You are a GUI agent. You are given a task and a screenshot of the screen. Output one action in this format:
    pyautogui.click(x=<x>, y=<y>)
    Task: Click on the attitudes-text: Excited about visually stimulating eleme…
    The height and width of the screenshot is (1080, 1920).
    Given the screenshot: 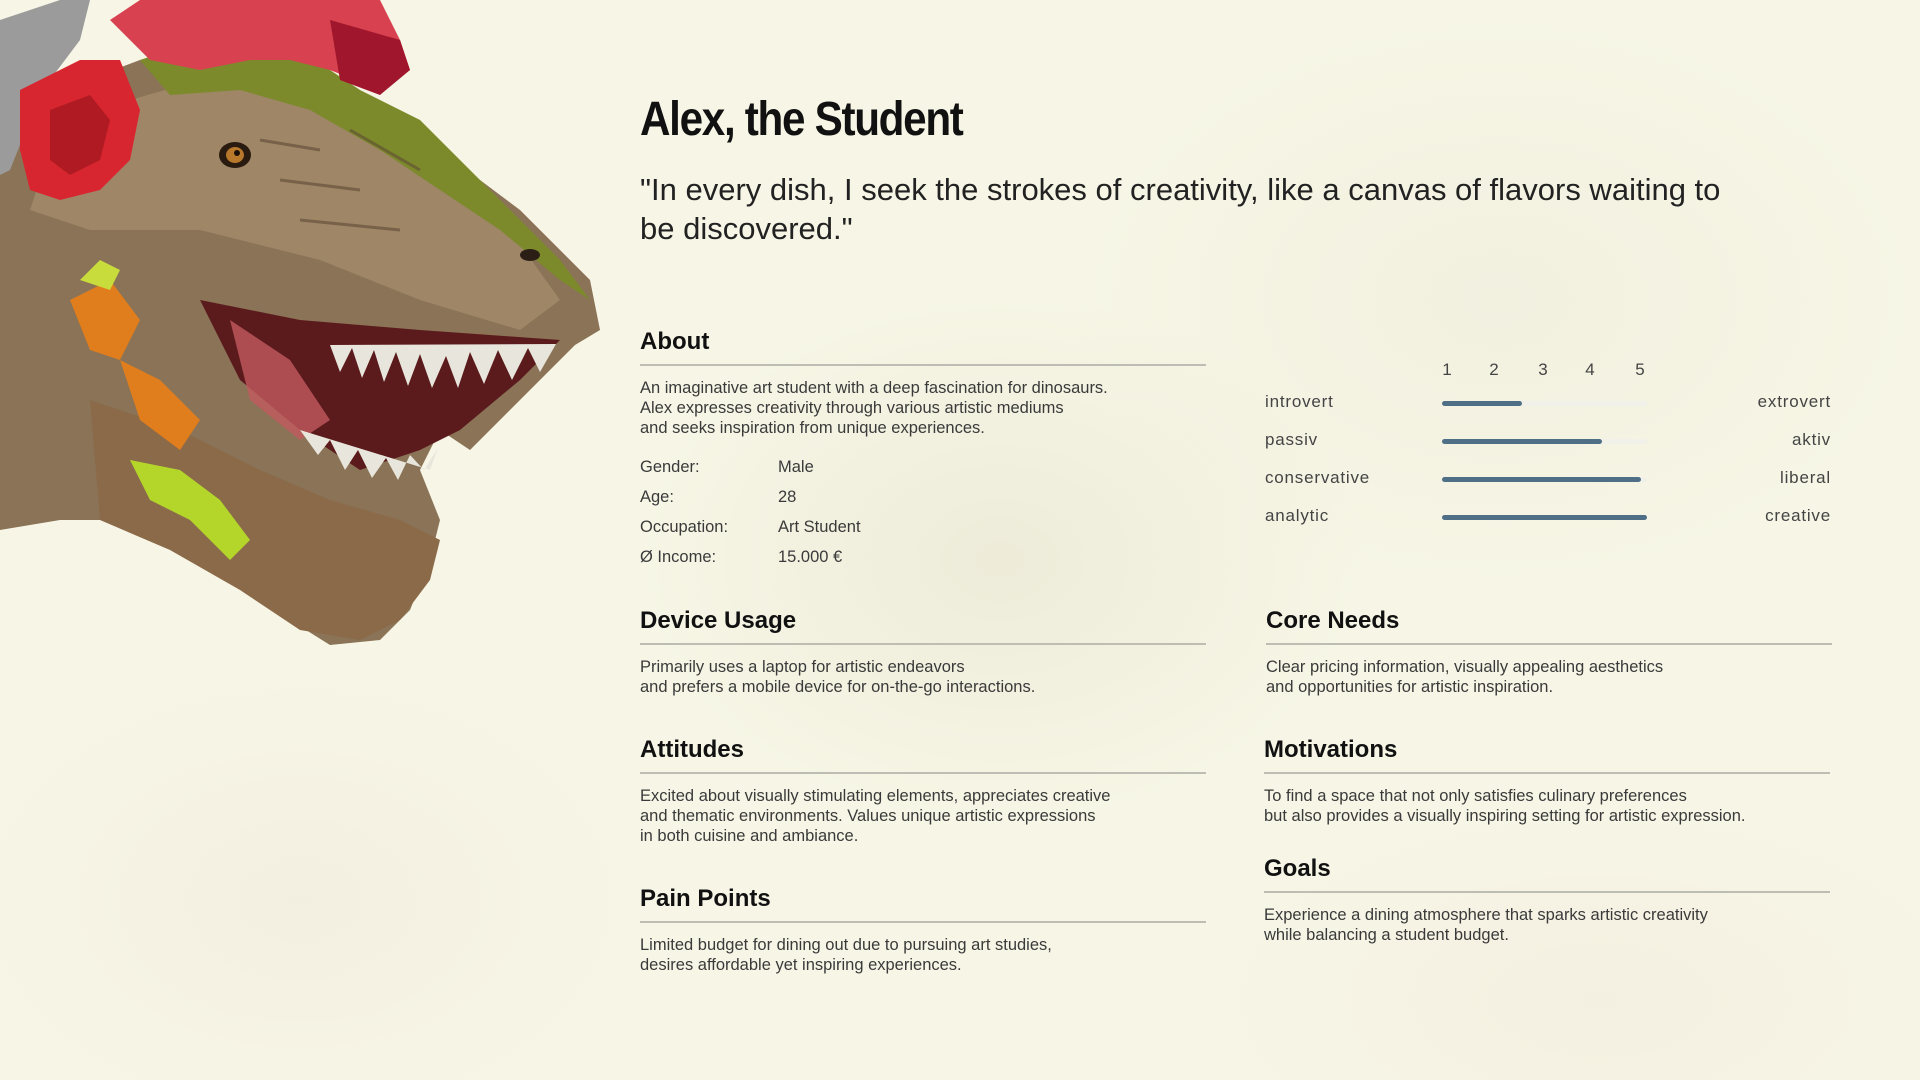 What is the action you would take?
    pyautogui.click(x=875, y=816)
    